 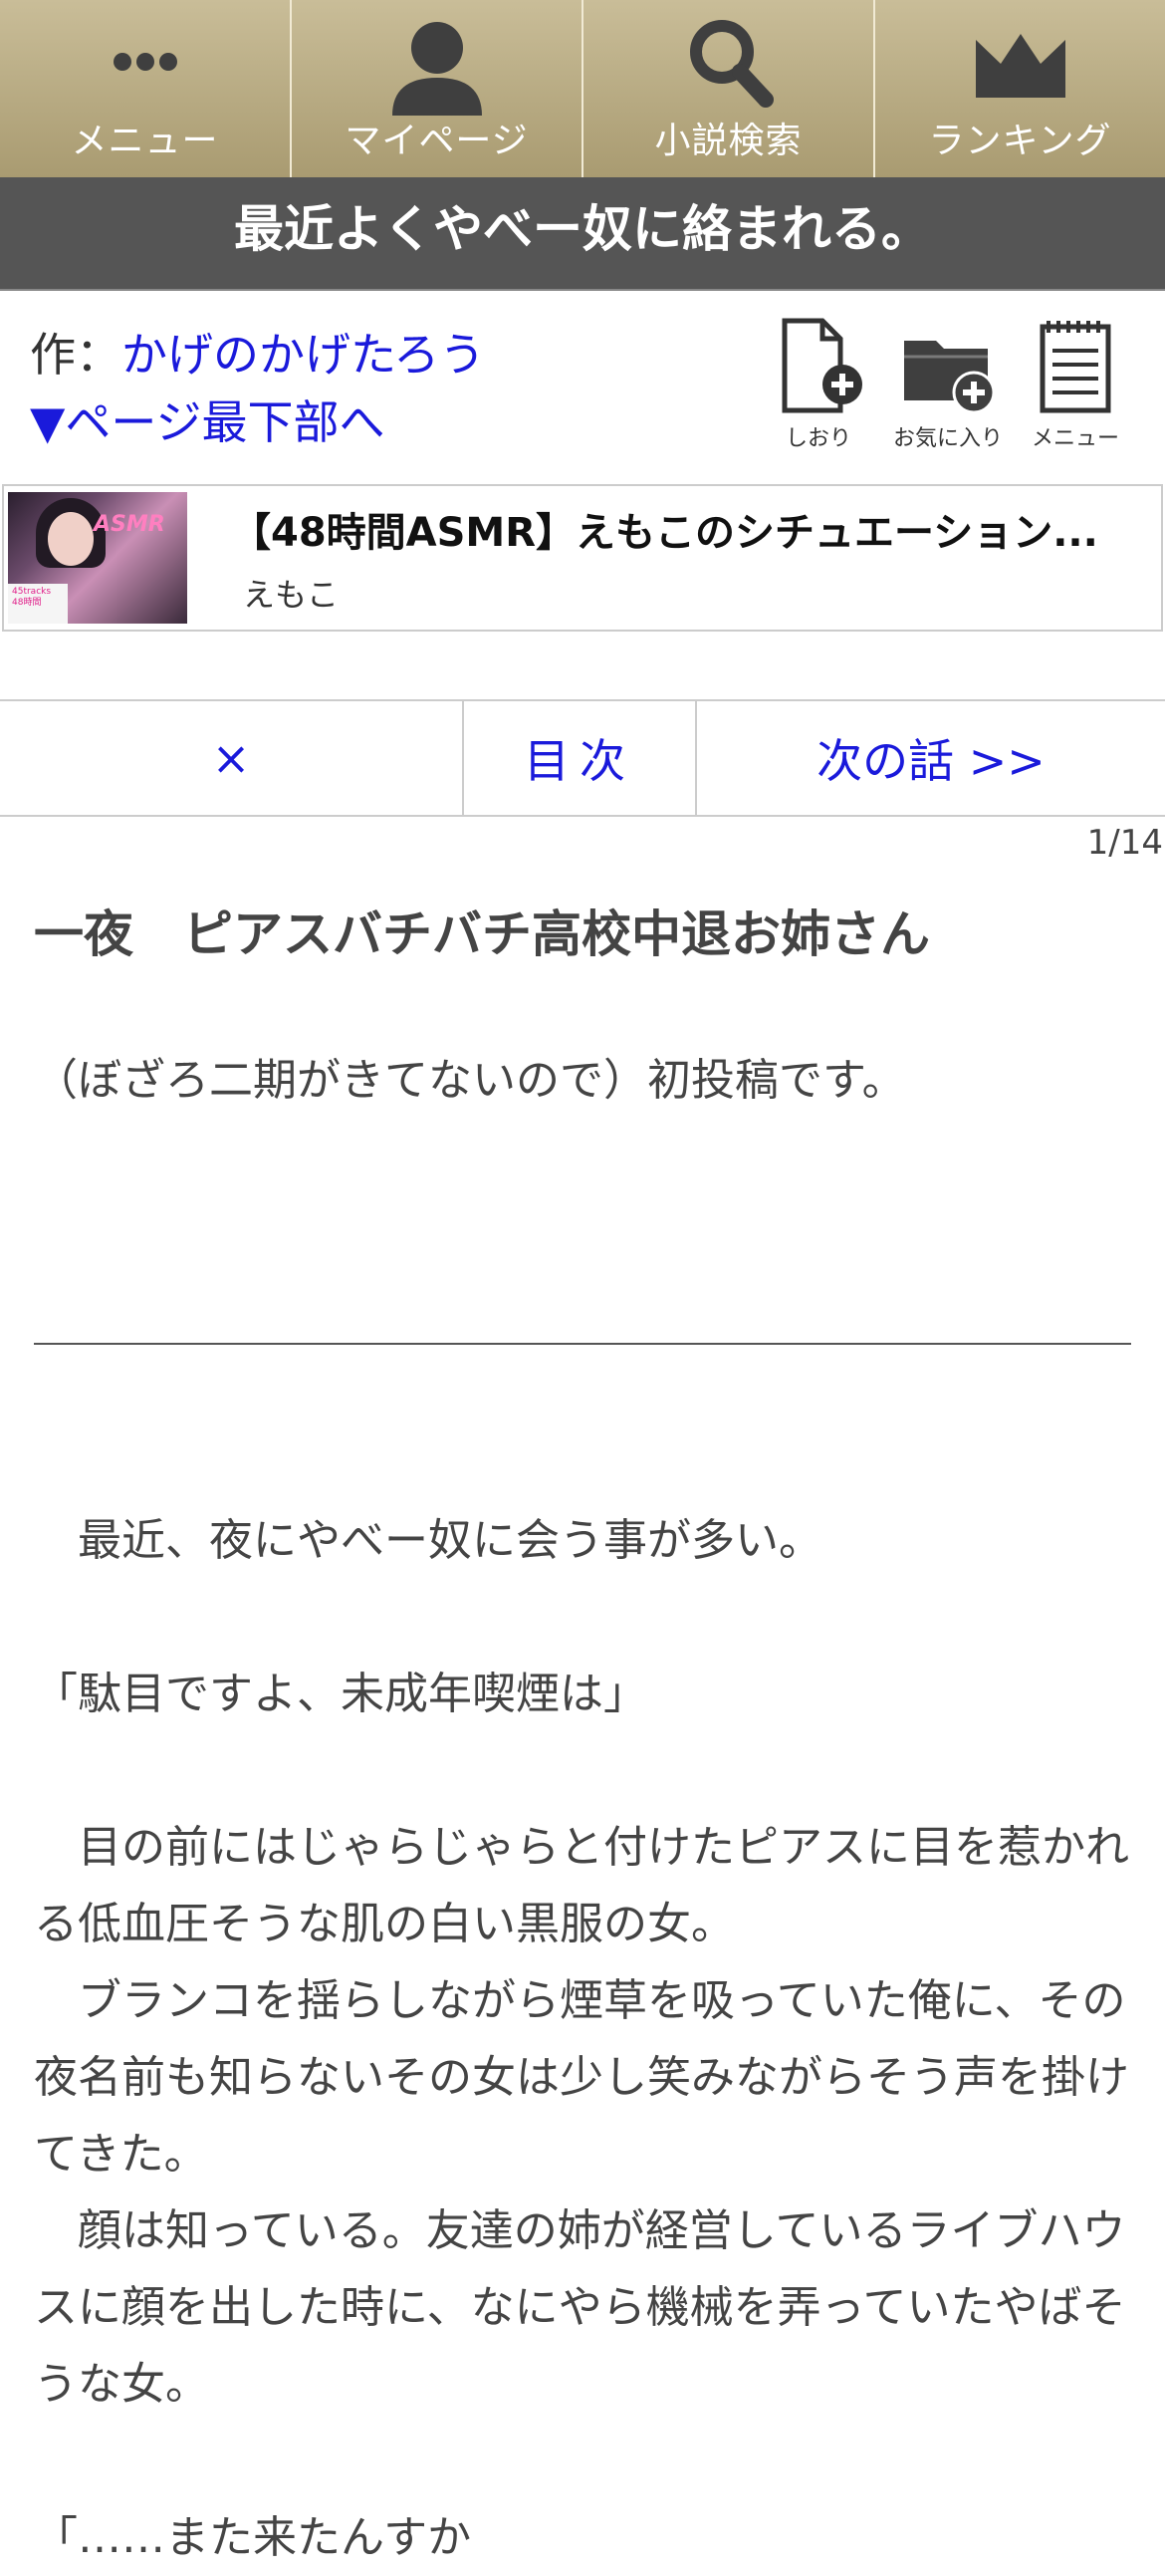 What do you see at coordinates (1021, 64) in the screenshot?
I see `crown-icon` at bounding box center [1021, 64].